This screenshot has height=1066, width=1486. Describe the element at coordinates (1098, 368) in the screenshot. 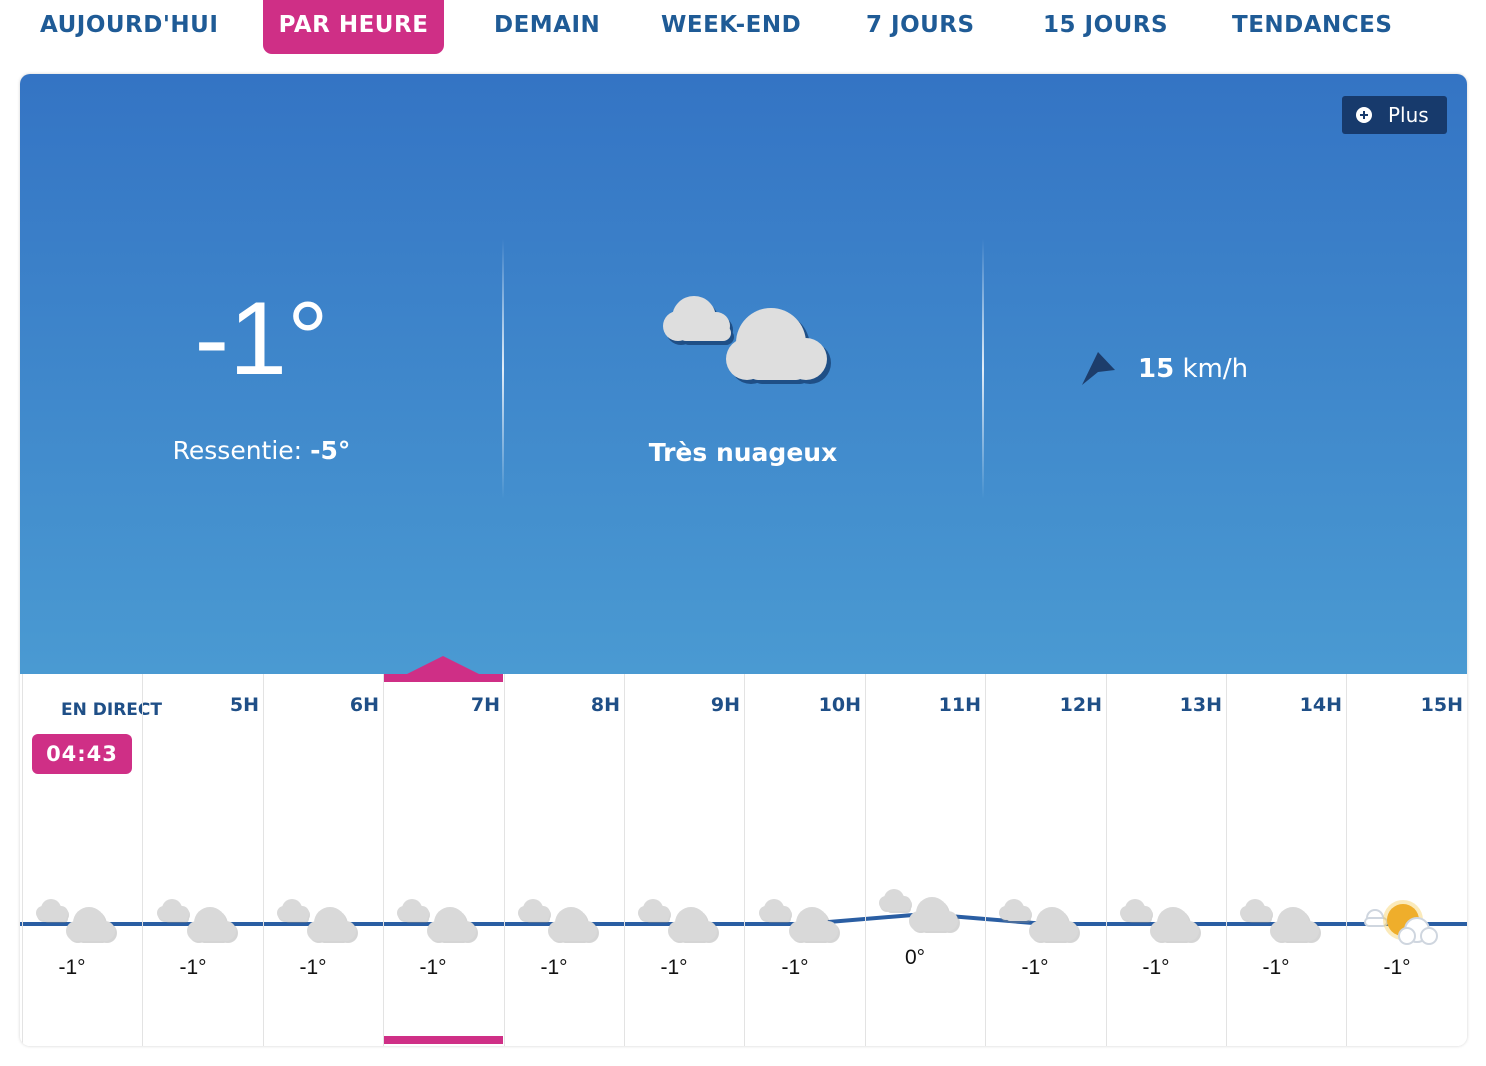

I see `wind-direction-arrow-icon` at that location.